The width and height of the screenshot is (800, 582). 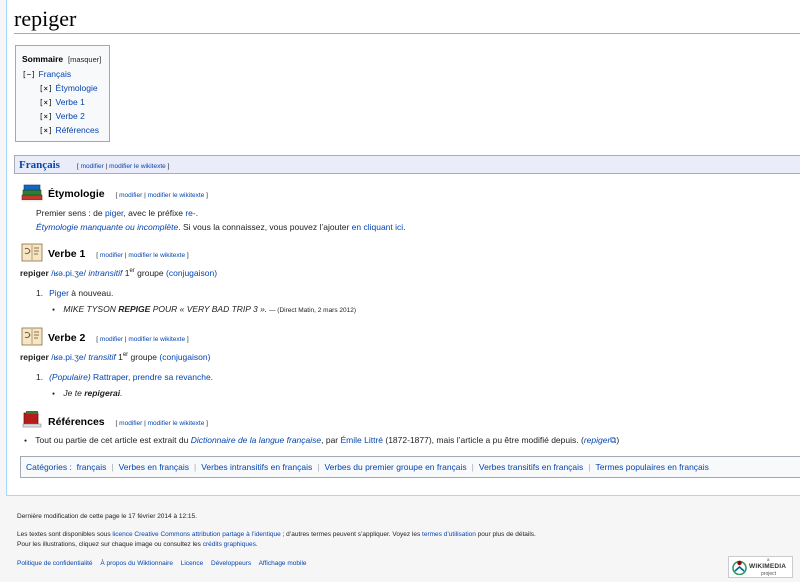 What do you see at coordinates (597, 440) in the screenshot?
I see `source-link: repiger` at bounding box center [597, 440].